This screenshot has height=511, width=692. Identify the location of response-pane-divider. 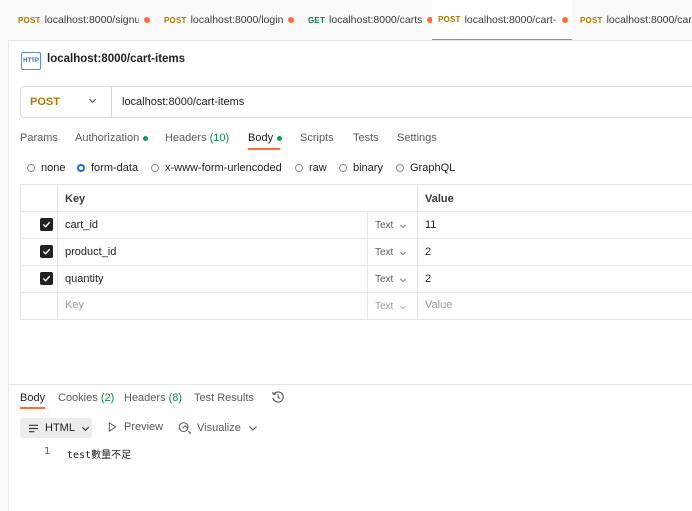
(350, 384).